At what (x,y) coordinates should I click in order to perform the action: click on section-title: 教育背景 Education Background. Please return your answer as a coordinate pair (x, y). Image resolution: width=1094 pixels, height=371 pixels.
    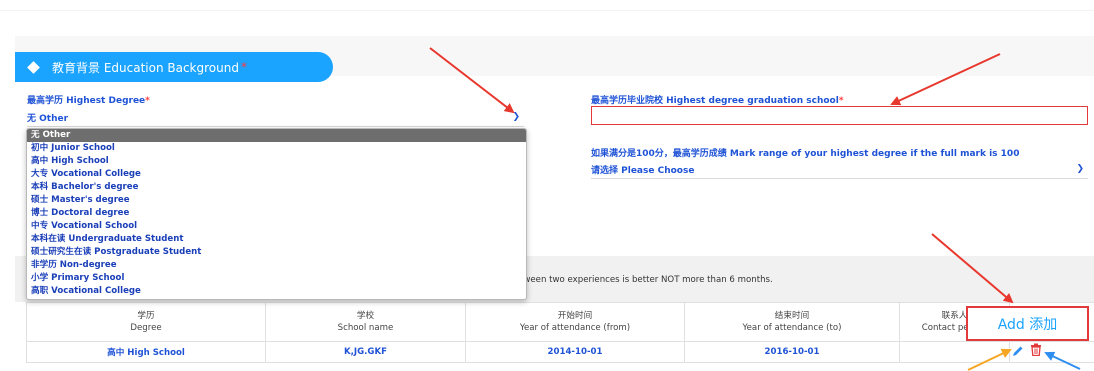
    Looking at the image, I should click on (145, 67).